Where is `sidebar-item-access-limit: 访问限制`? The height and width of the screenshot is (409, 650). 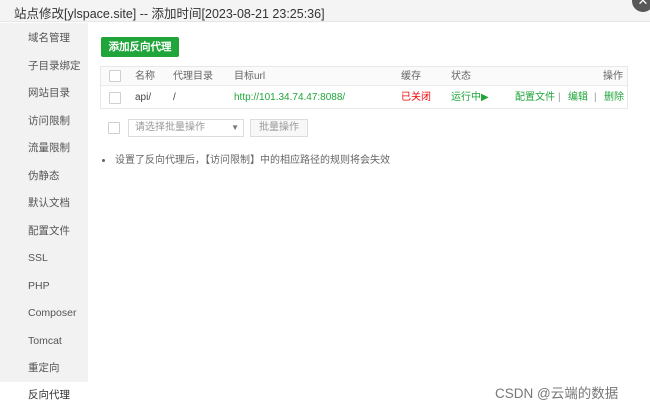
sidebar-item-access-limit: 访问限制 is located at coordinates (44, 121).